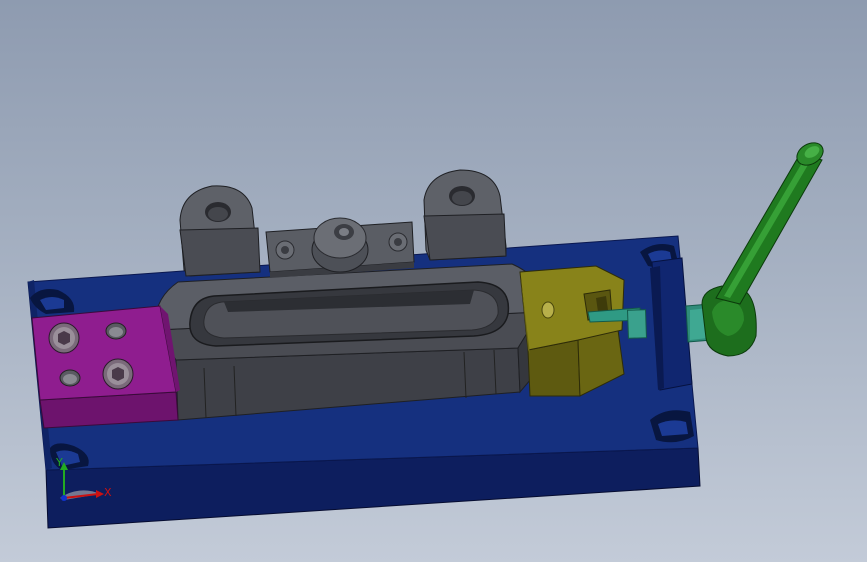 Image resolution: width=867 pixels, height=562 pixels. I want to click on lug-right, so click(465, 215).